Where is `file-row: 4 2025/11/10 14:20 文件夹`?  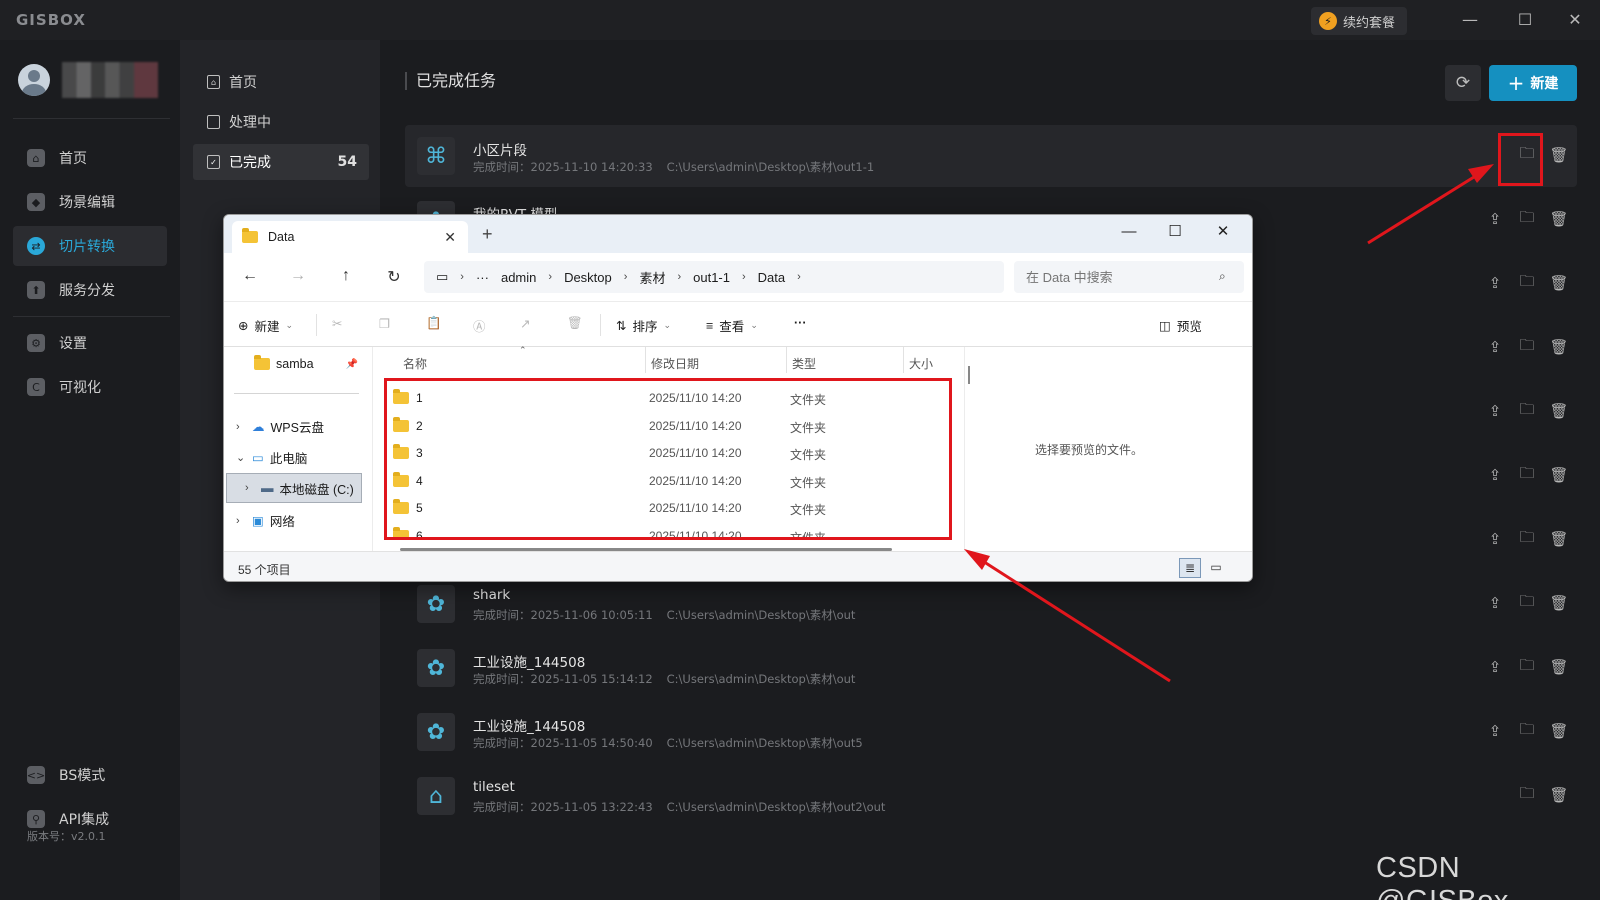
file-row: 4 2025/11/10 14:20 文件夹 is located at coordinates (663, 480).